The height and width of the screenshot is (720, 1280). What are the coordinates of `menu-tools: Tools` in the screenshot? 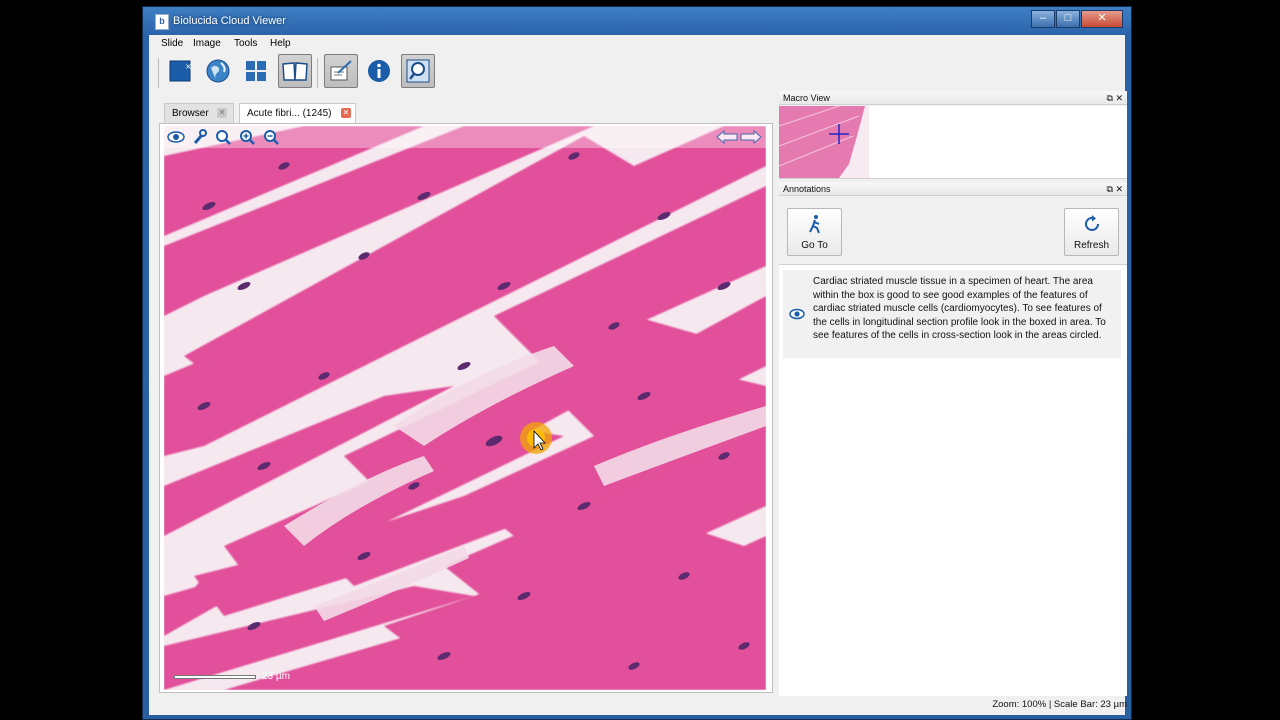 It's located at (245, 43).